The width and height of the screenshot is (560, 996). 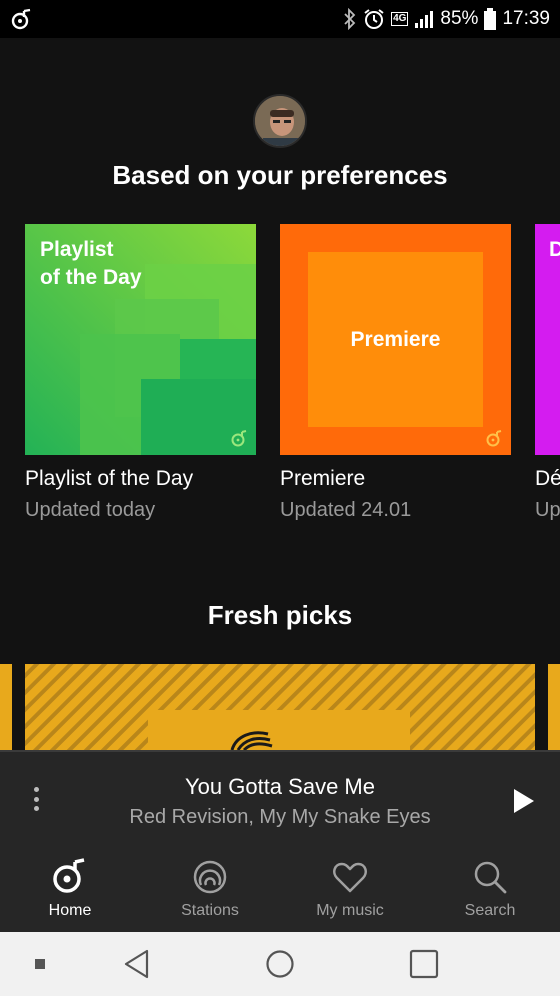 What do you see at coordinates (554, 249) in the screenshot?
I see `cover-label: D` at bounding box center [554, 249].